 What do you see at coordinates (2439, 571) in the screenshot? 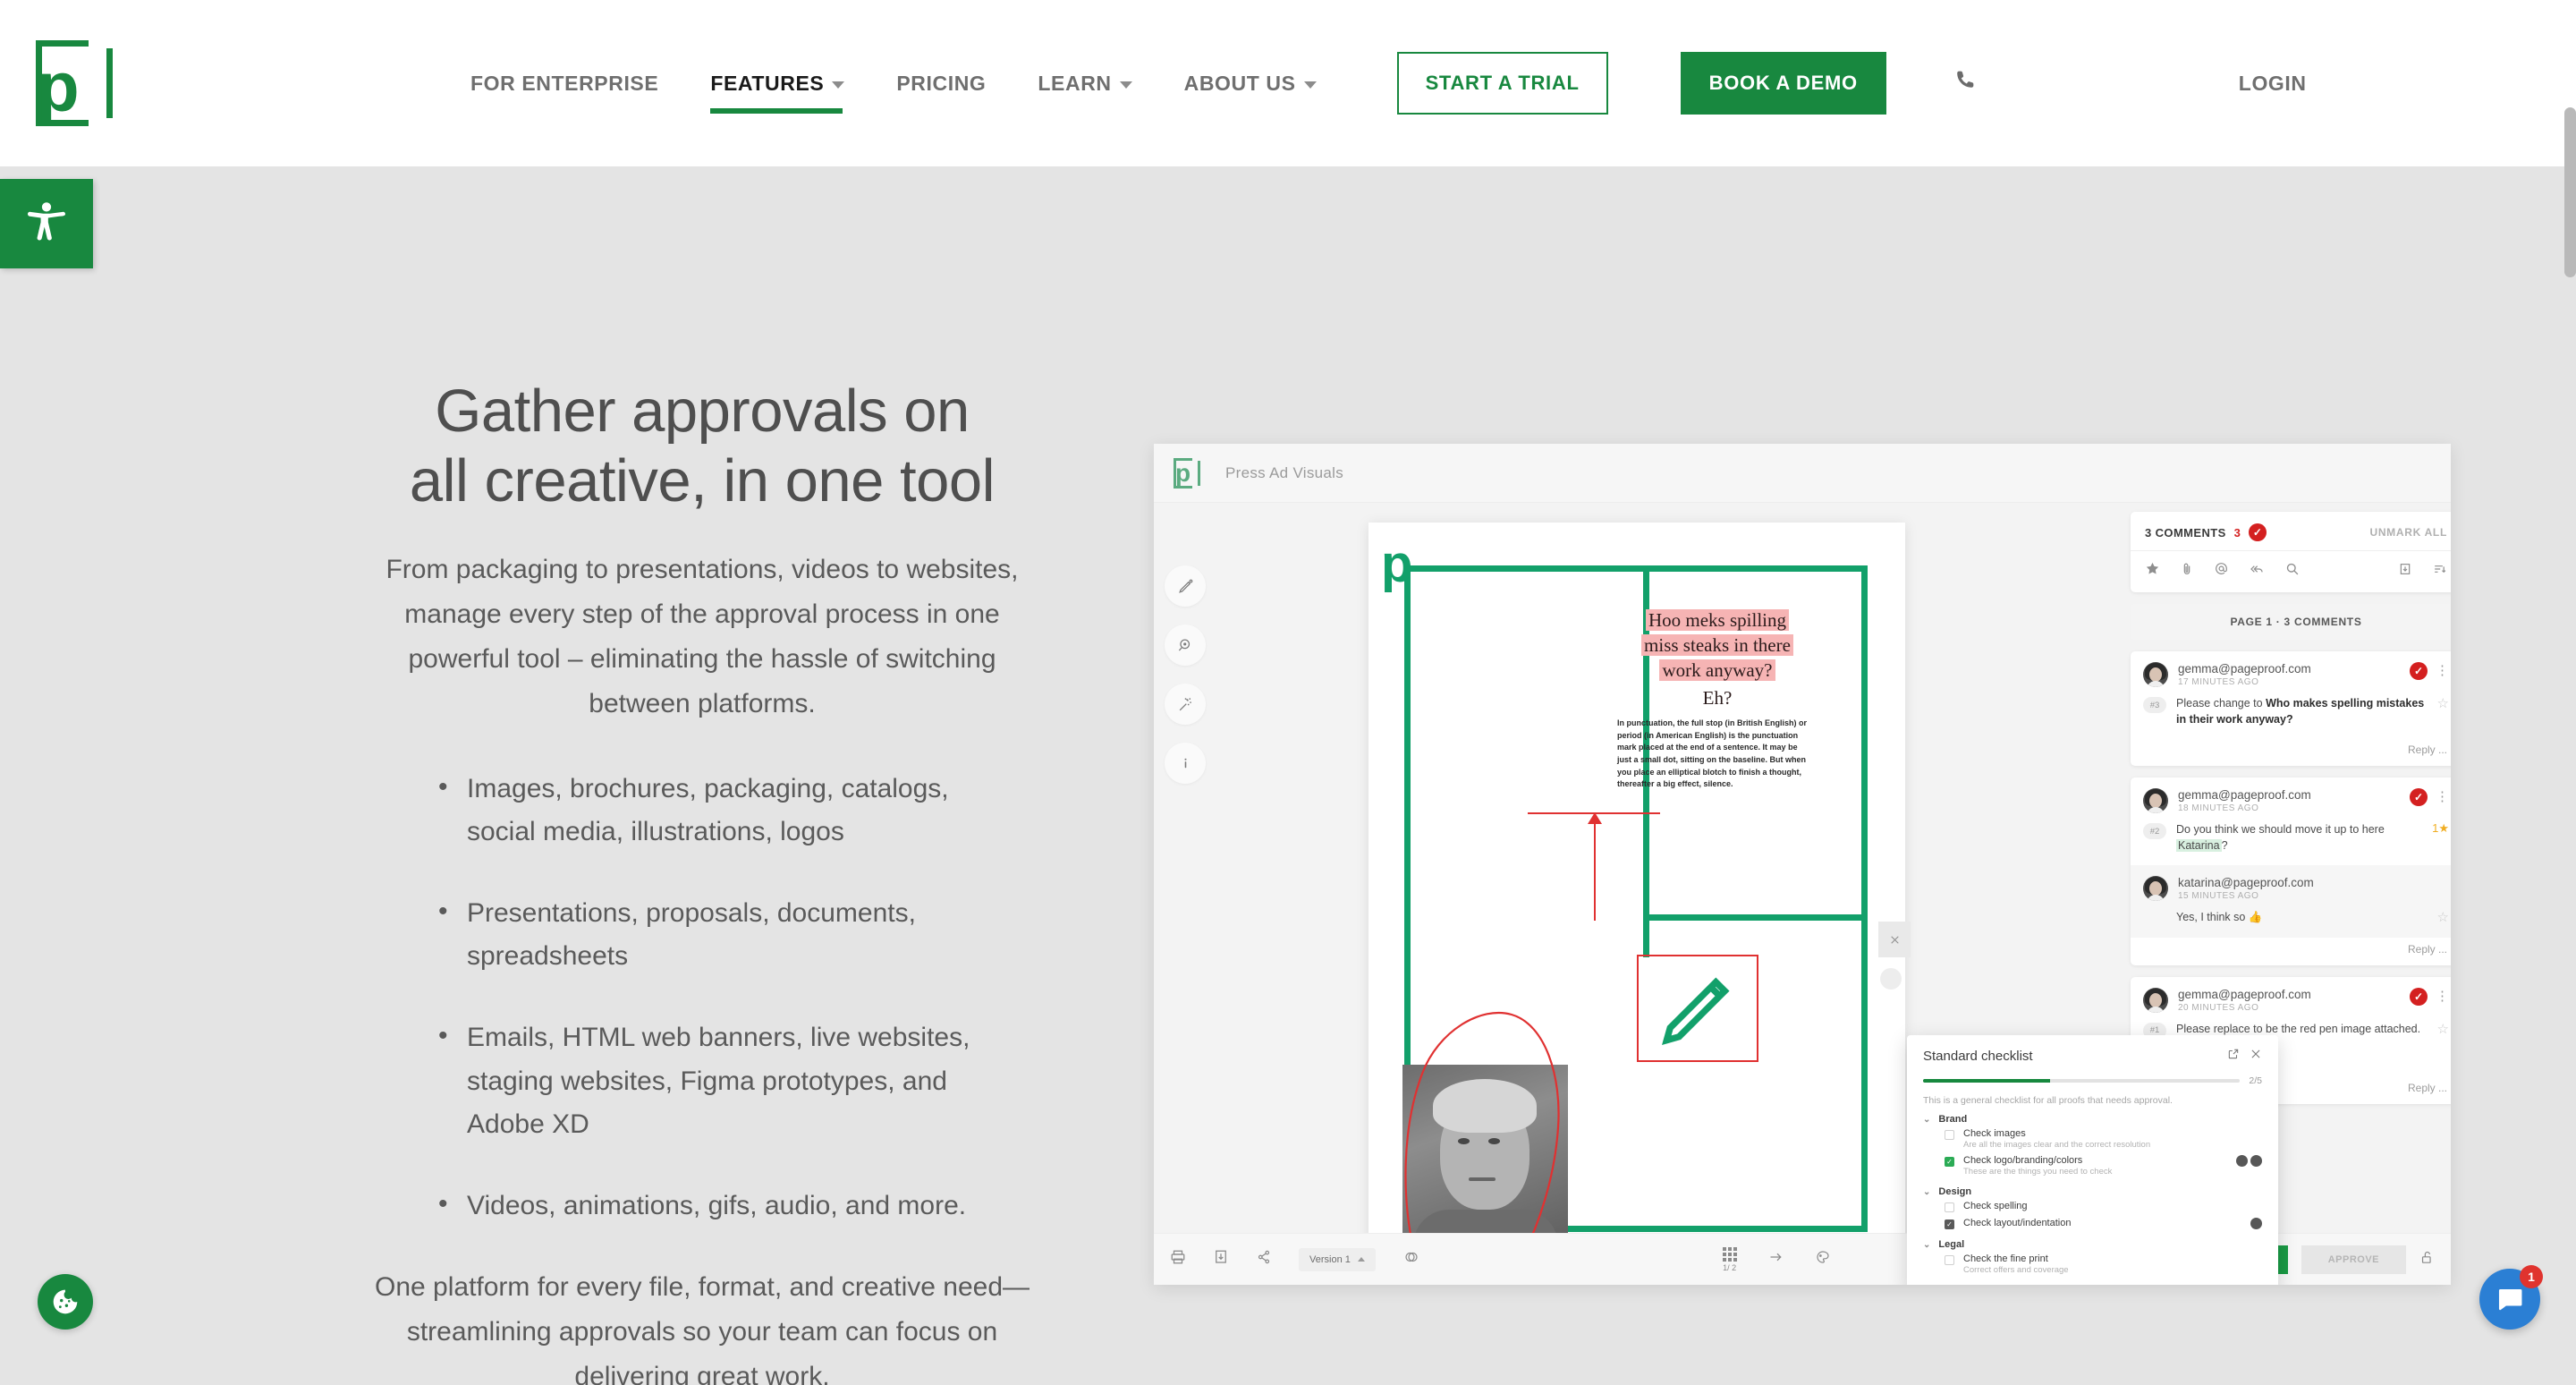
I see `sort-icon` at bounding box center [2439, 571].